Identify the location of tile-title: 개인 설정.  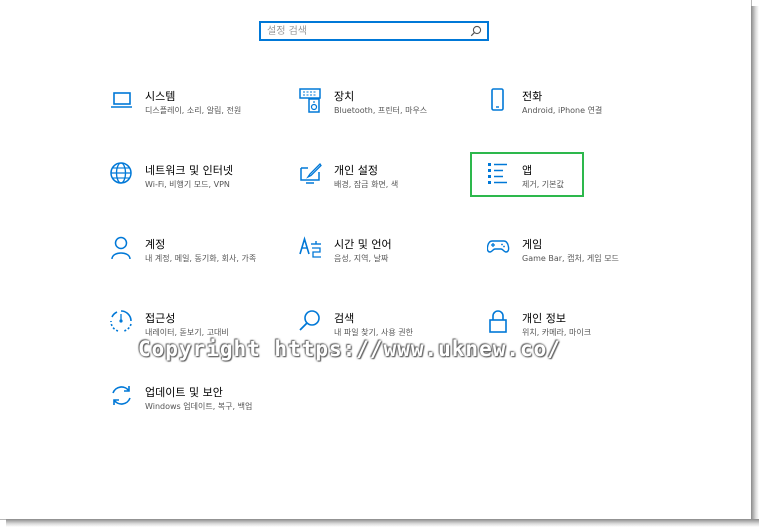
(356, 170).